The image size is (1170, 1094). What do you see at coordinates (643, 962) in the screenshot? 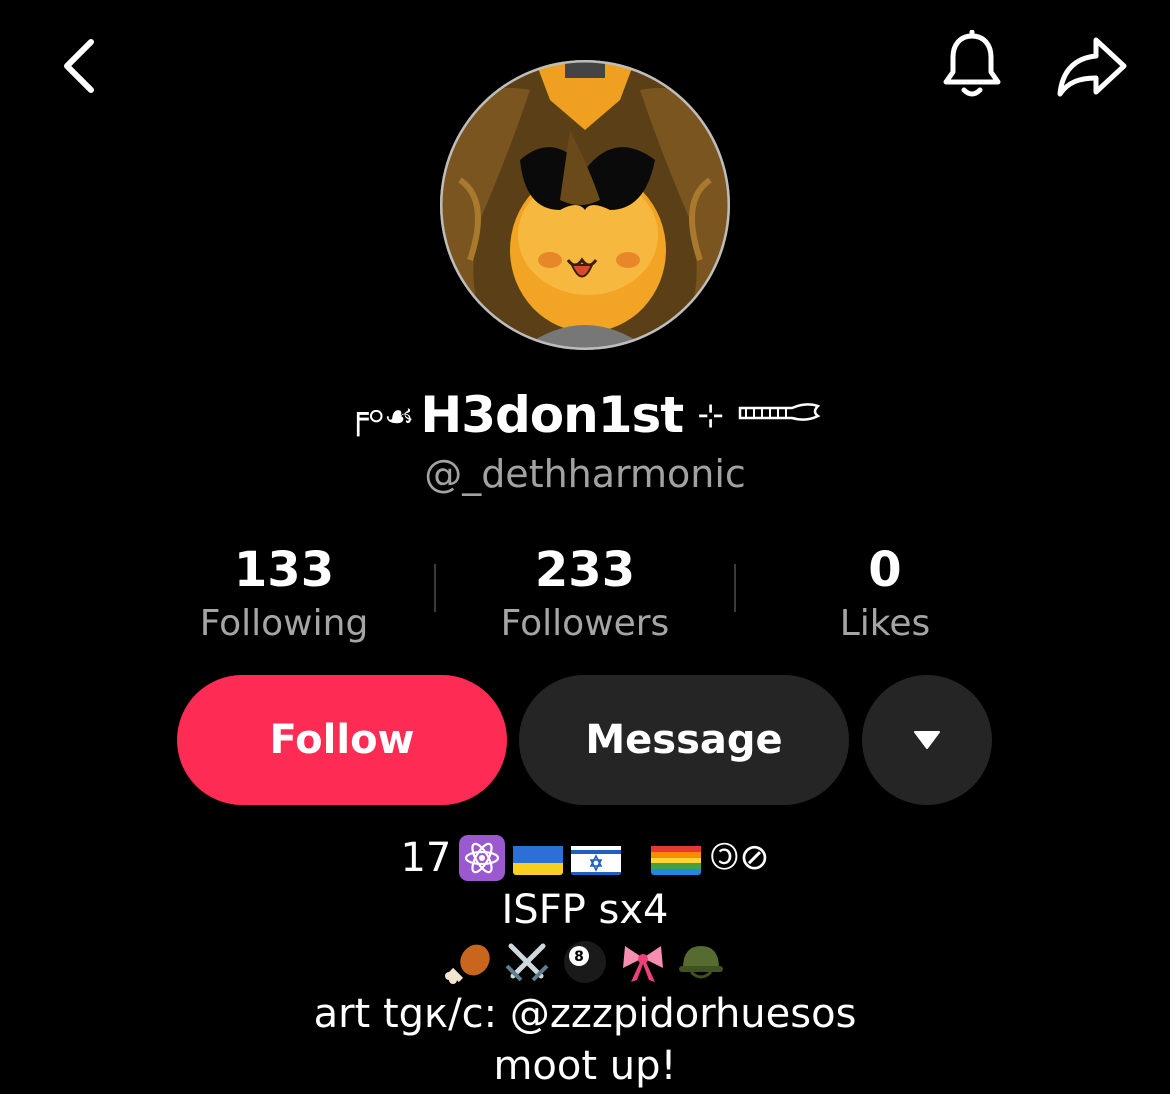
I see `ribbon-icon` at bounding box center [643, 962].